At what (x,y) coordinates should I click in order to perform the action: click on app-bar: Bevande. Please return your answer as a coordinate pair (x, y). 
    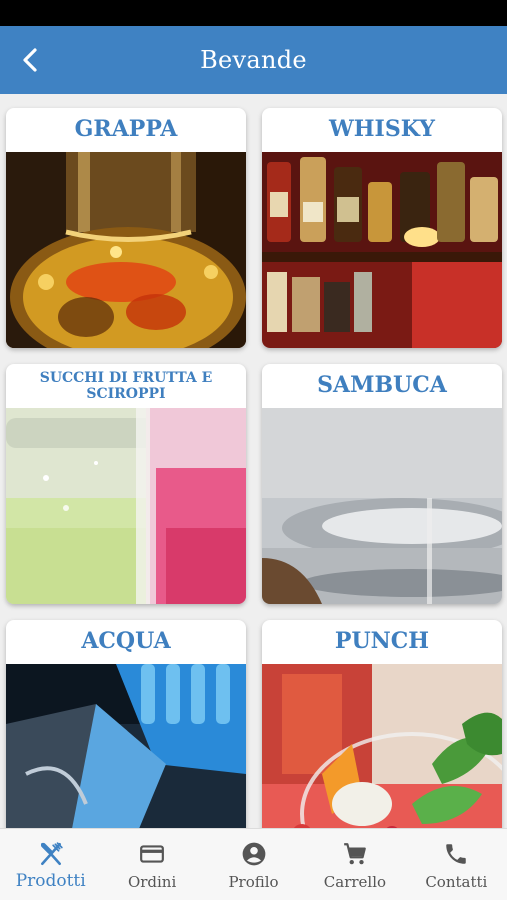
    Looking at the image, I should click on (253, 60).